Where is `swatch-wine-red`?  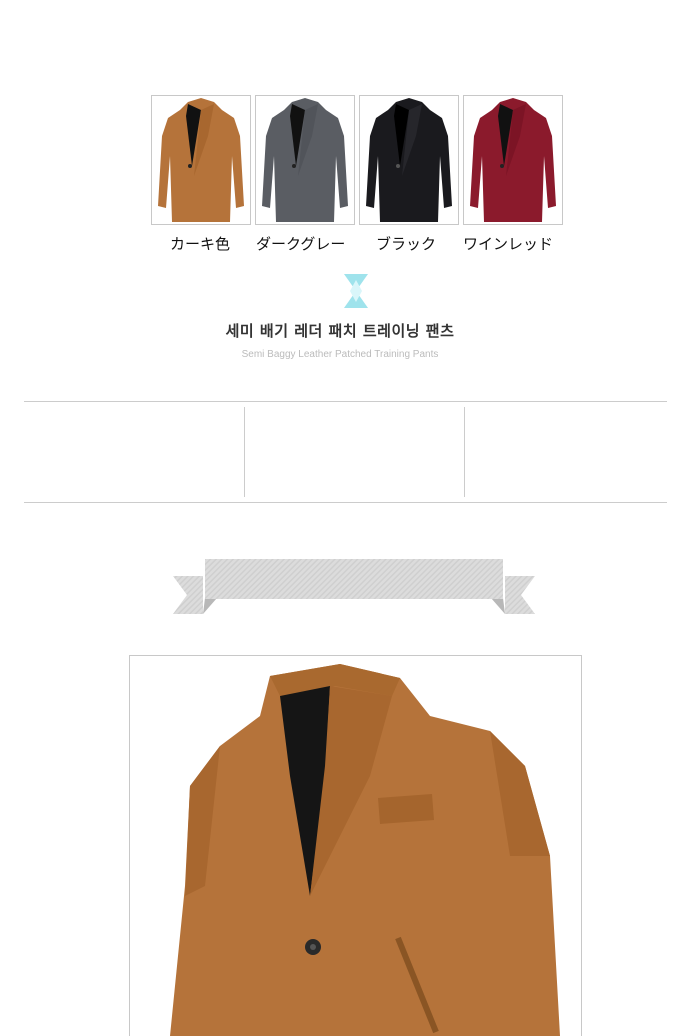 swatch-wine-red is located at coordinates (513, 160).